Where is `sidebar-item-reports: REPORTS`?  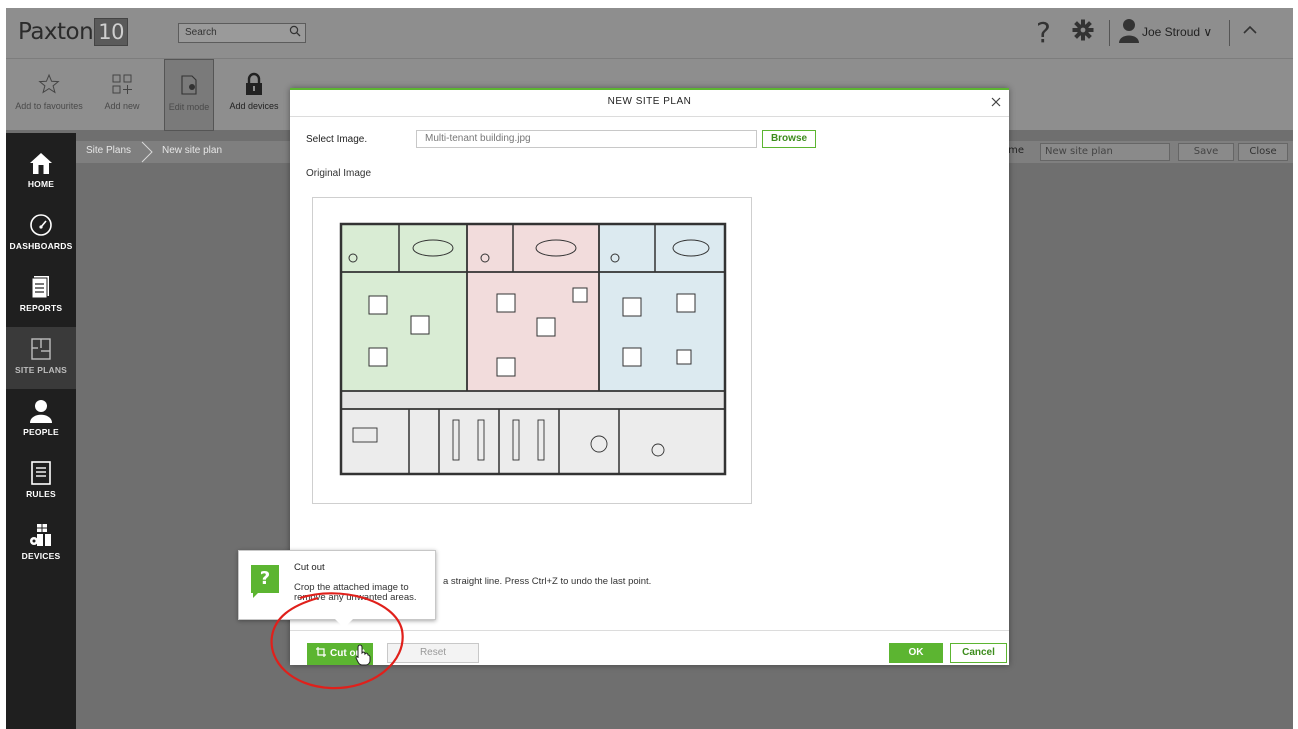 sidebar-item-reports: REPORTS is located at coordinates (41, 296).